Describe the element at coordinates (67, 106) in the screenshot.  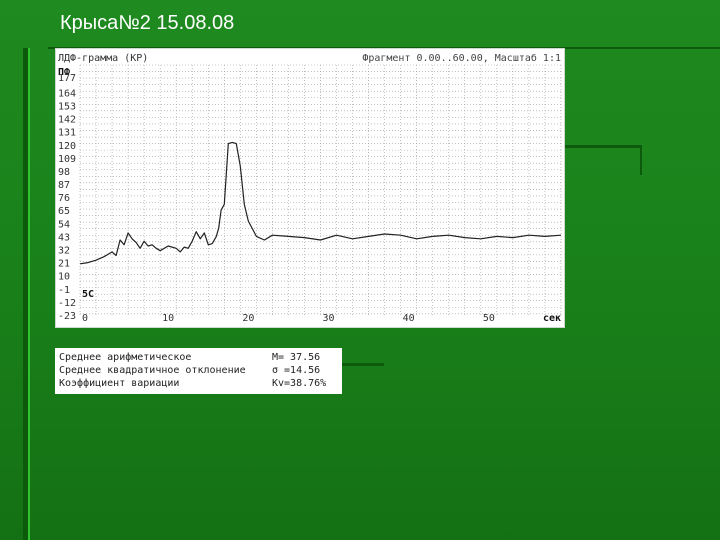
I see `y-tick-label: 153` at that location.